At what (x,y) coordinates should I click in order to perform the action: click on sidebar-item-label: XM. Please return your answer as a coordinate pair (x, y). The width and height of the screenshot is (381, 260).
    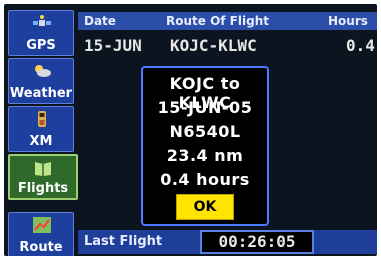
    Looking at the image, I should click on (41, 141).